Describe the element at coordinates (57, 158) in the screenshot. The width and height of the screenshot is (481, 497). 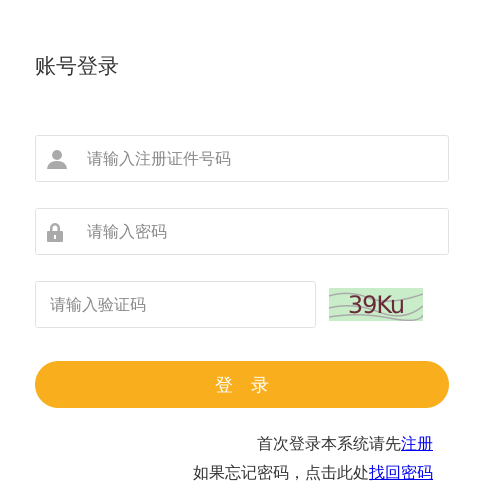
I see `user-icon` at that location.